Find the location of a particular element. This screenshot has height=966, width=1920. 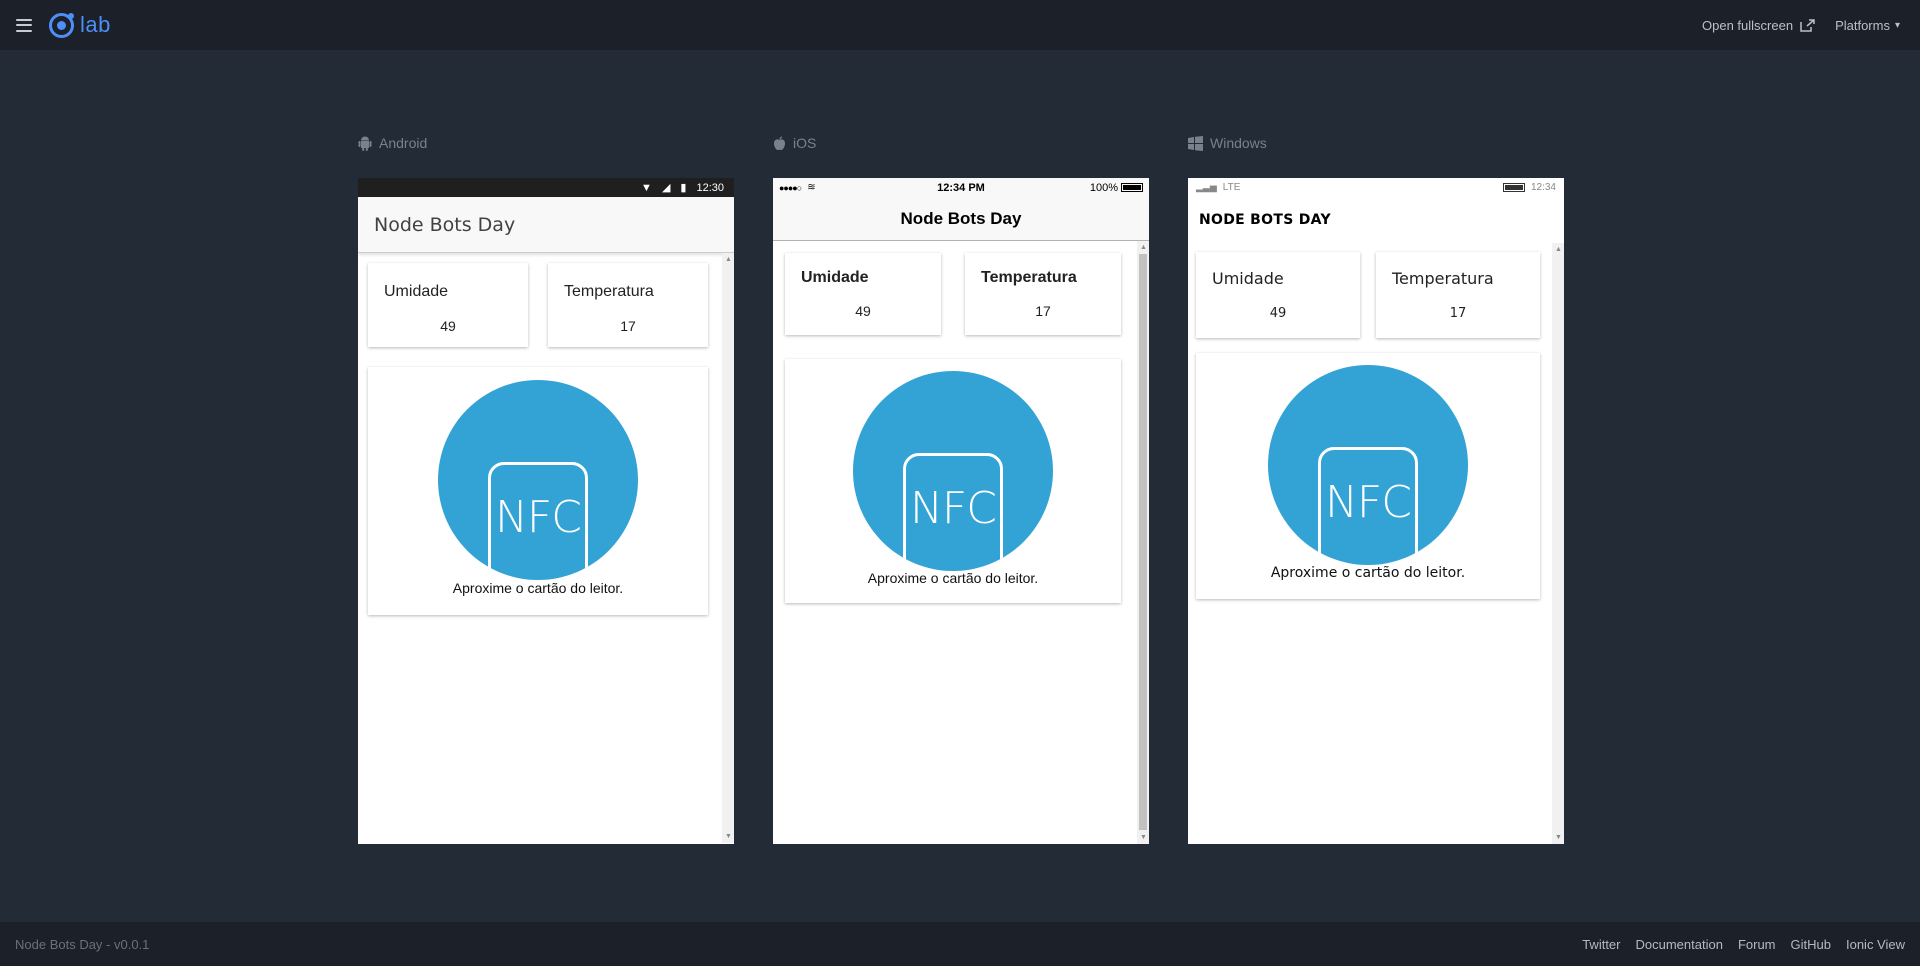

platforms-label: Platforms is located at coordinates (1862, 25).